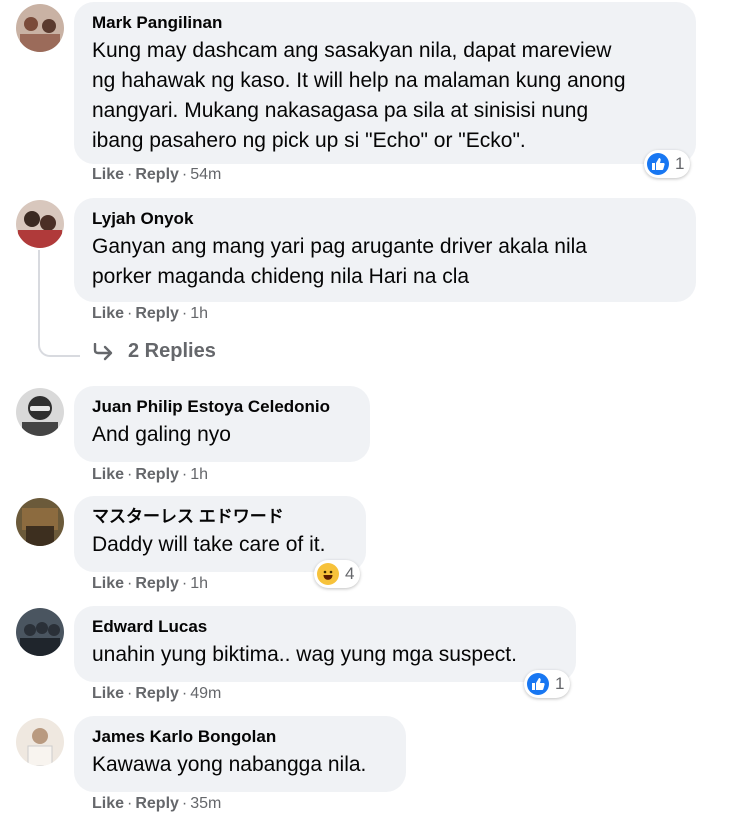  What do you see at coordinates (205, 803) in the screenshot?
I see `comment-timestamp: 35m` at bounding box center [205, 803].